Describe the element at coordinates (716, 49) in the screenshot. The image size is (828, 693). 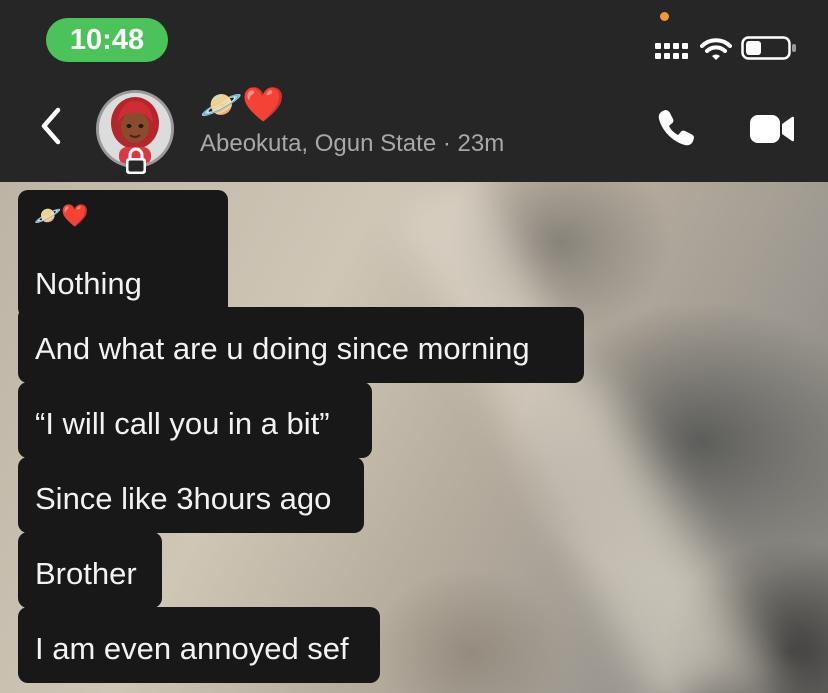
I see `wifi-icon` at that location.